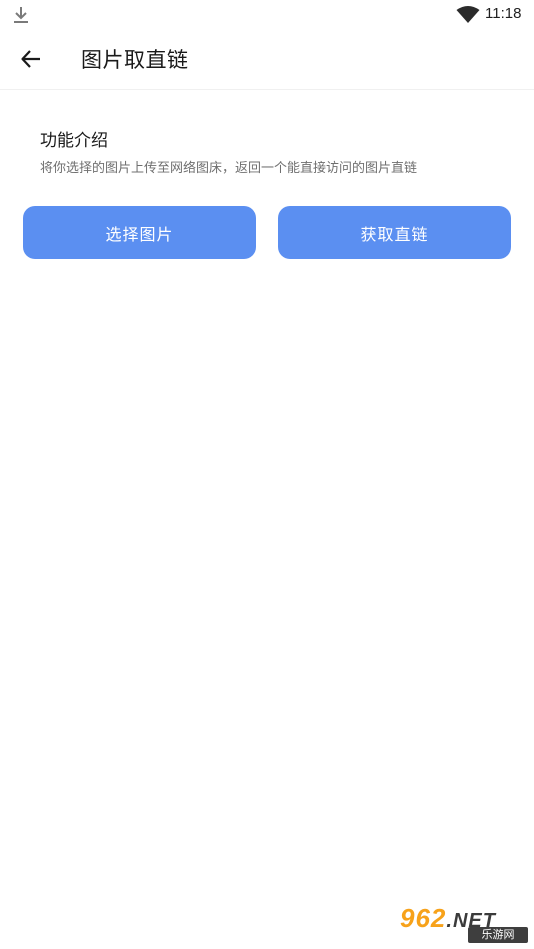 This screenshot has height=949, width=534. What do you see at coordinates (21, 15) in the screenshot?
I see `download-icon` at bounding box center [21, 15].